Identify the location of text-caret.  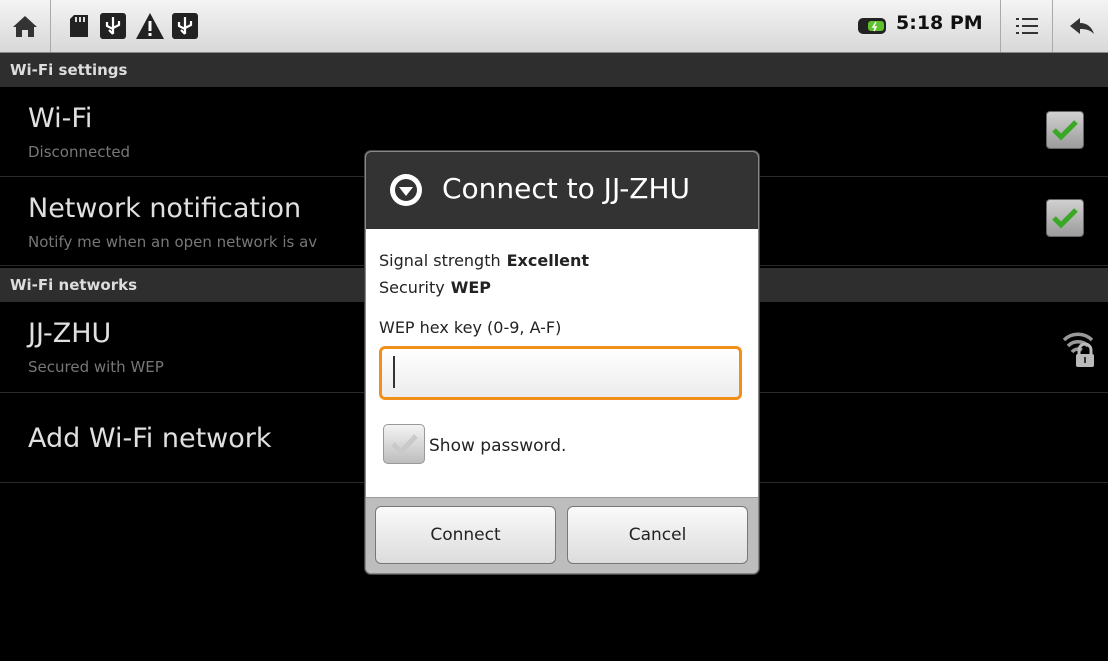
(394, 372).